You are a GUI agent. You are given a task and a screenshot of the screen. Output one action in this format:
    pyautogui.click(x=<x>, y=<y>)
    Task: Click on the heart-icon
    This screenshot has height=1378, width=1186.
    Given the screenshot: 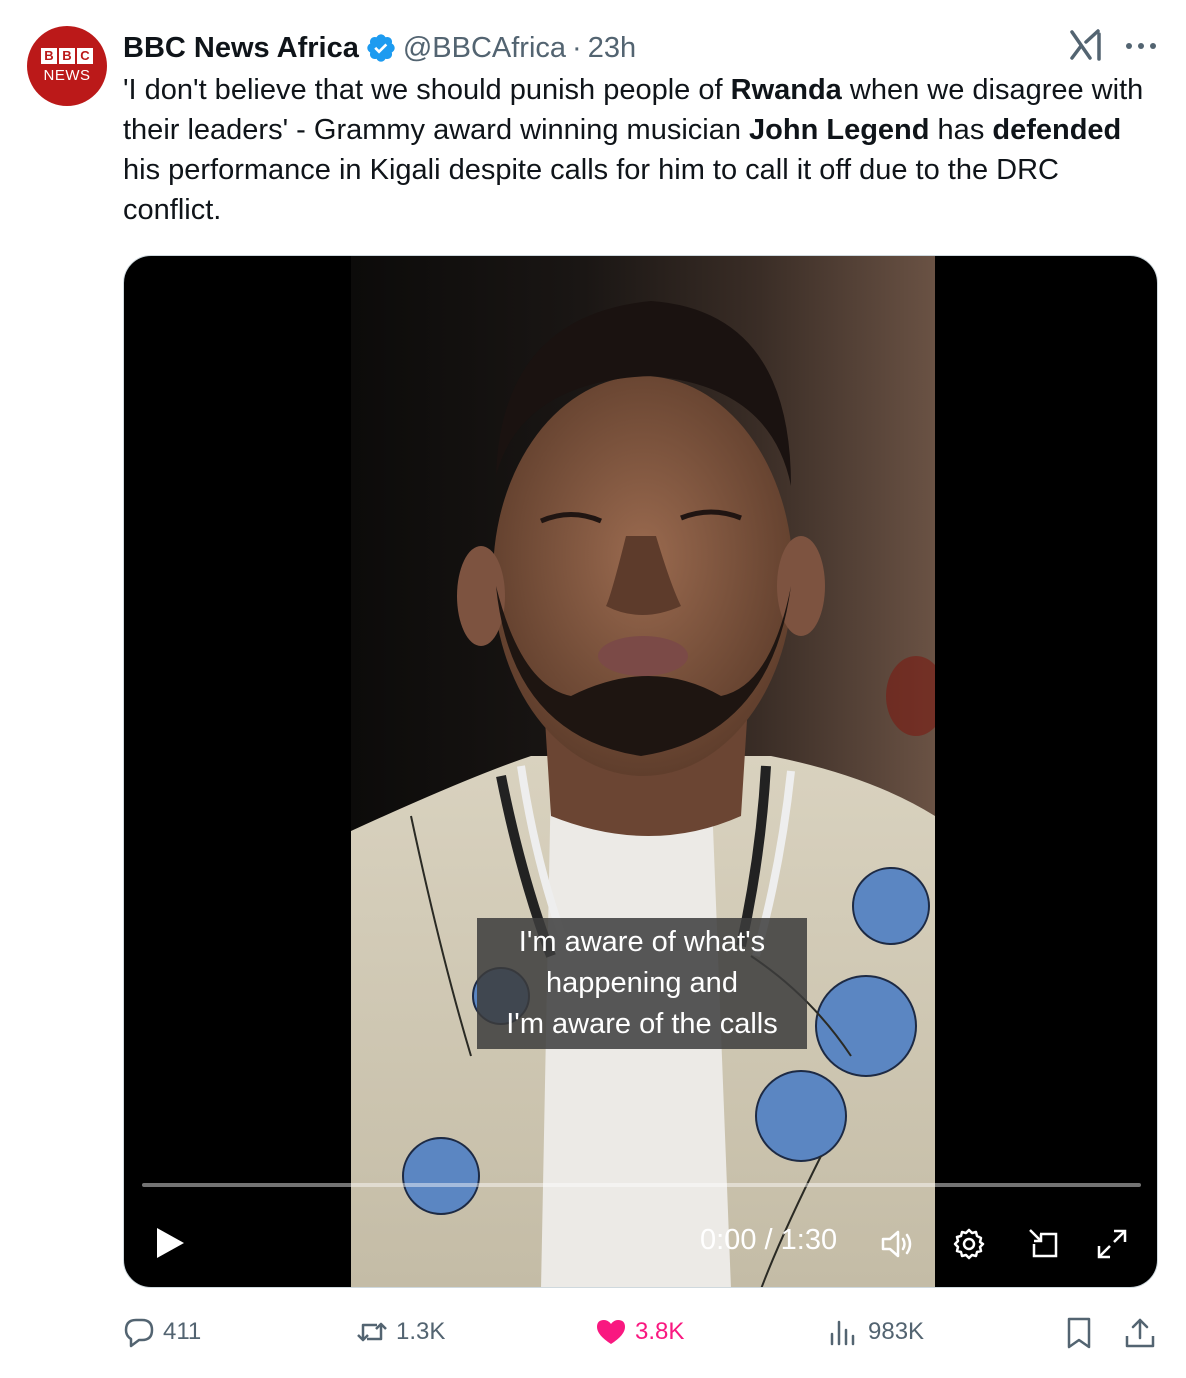 What is the action you would take?
    pyautogui.click(x=611, y=1332)
    